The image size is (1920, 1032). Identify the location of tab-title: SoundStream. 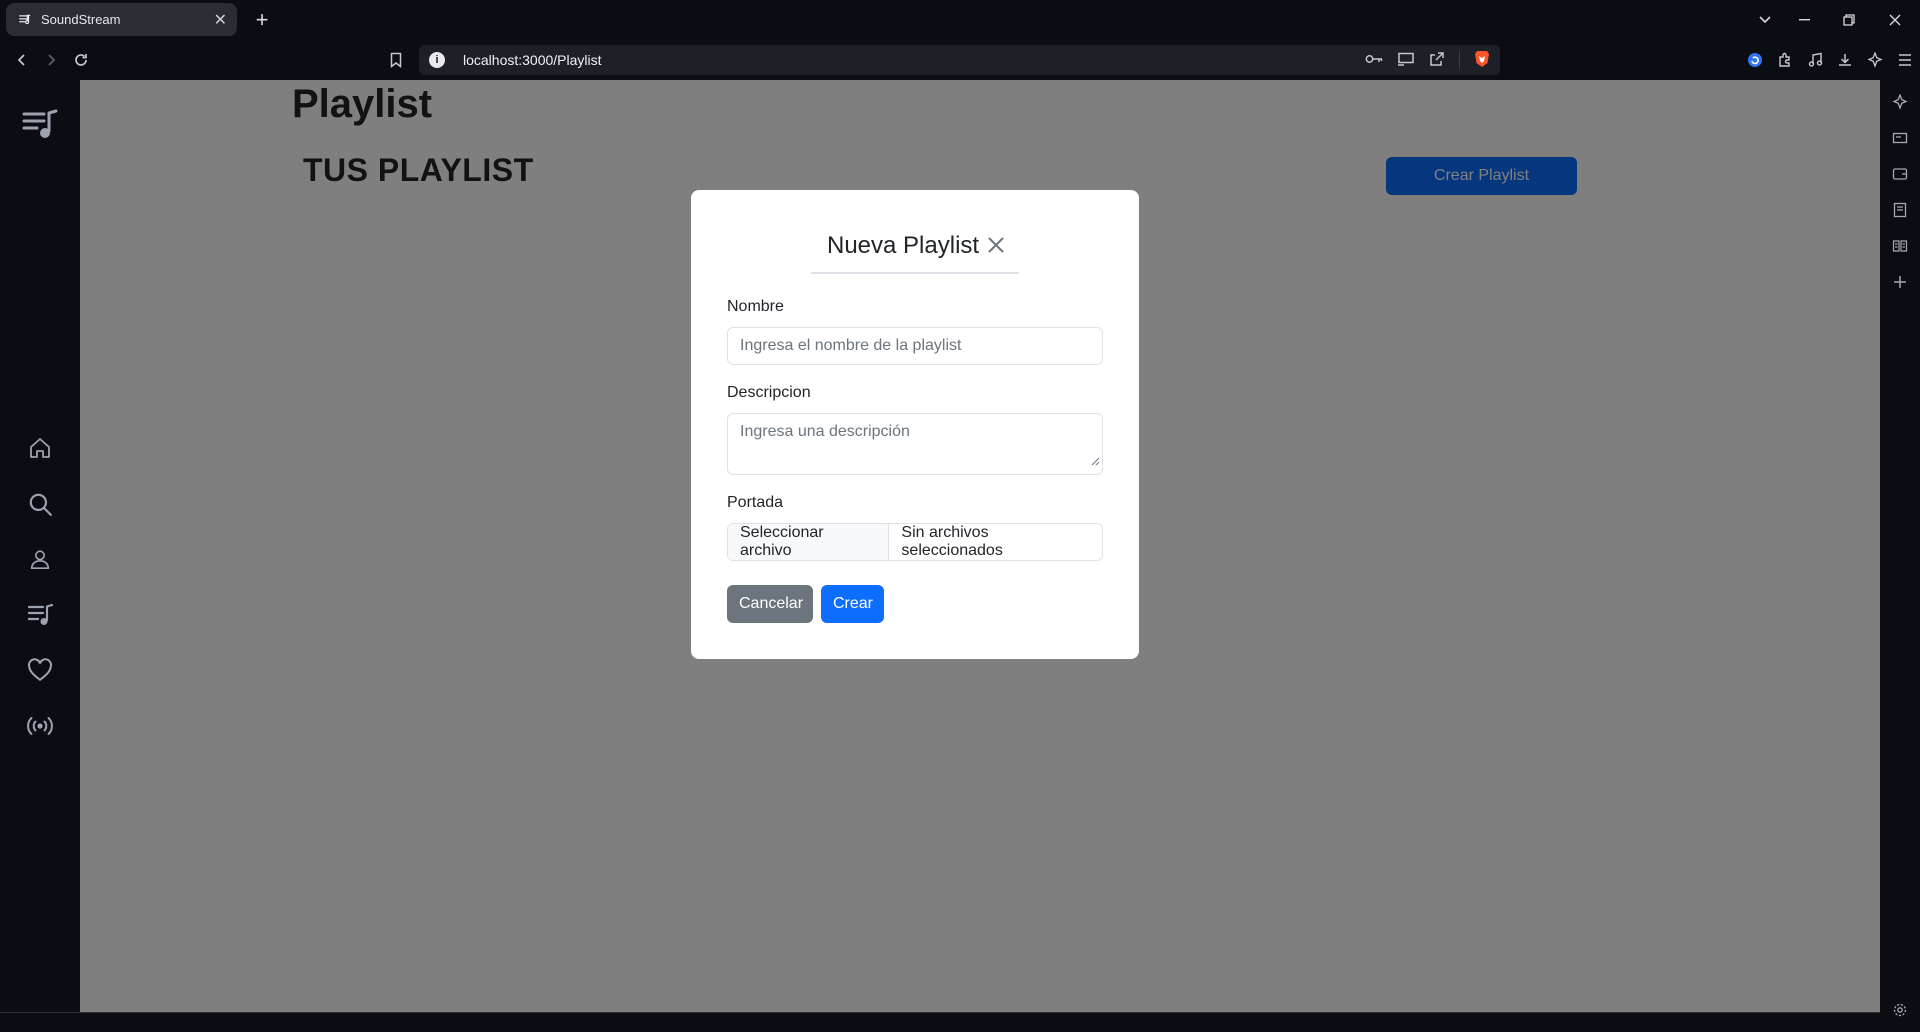
(81, 19).